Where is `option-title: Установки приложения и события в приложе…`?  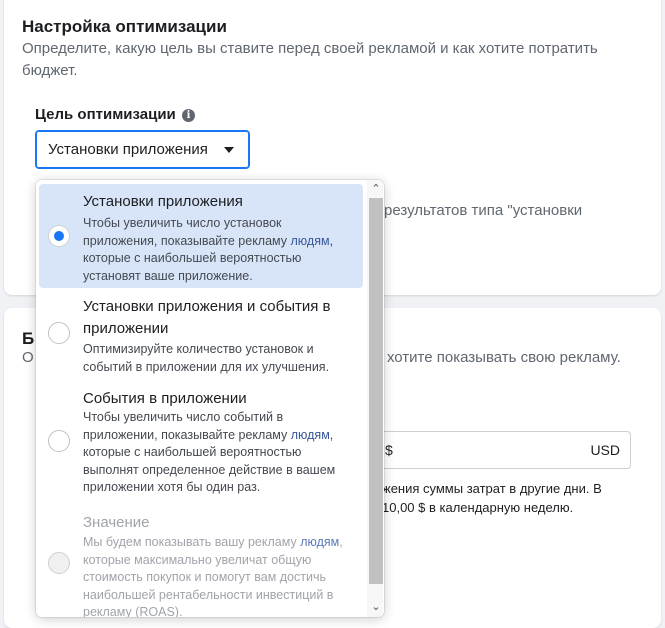 option-title: Установки приложения и события в приложе… is located at coordinates (207, 317).